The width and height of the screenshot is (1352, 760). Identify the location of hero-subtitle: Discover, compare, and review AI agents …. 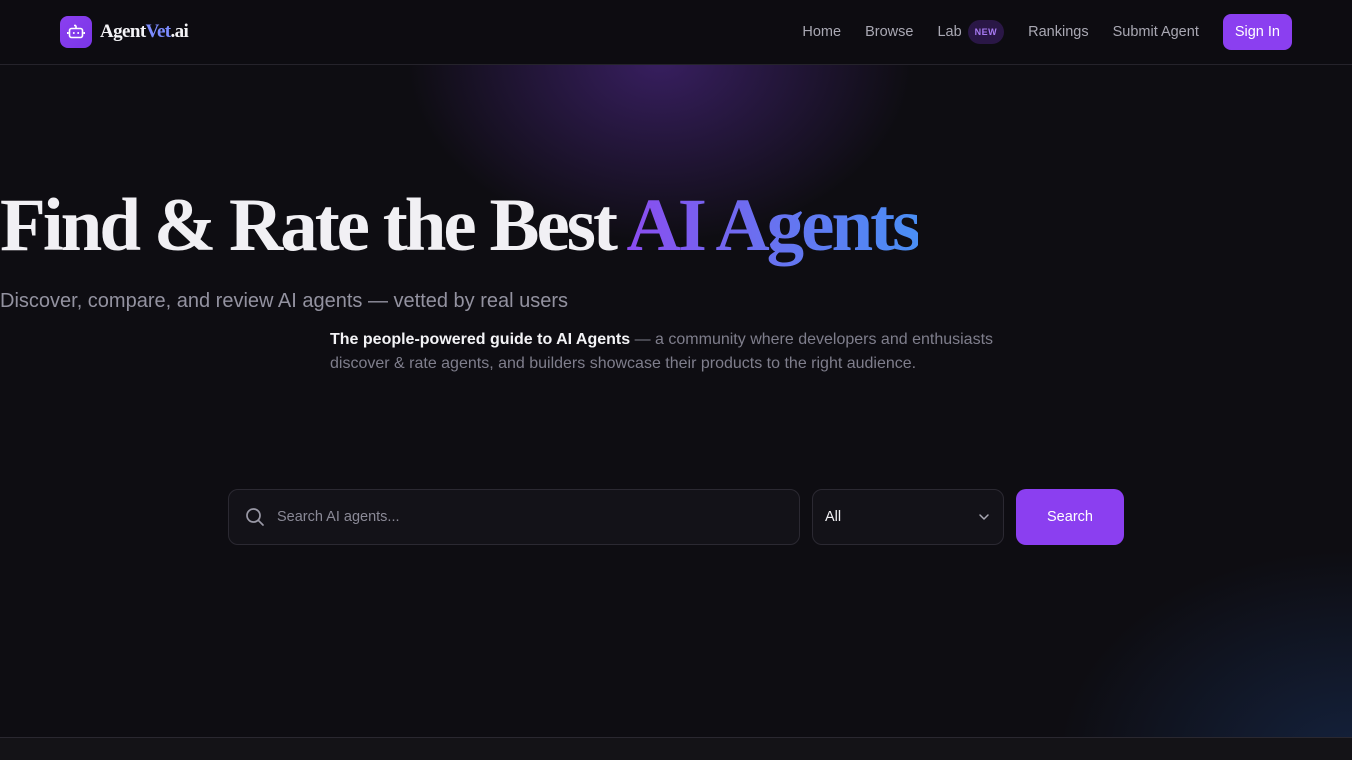
(284, 301).